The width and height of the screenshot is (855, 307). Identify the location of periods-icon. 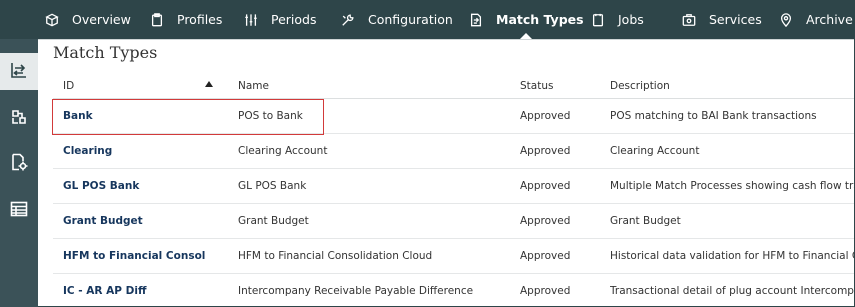
(251, 20).